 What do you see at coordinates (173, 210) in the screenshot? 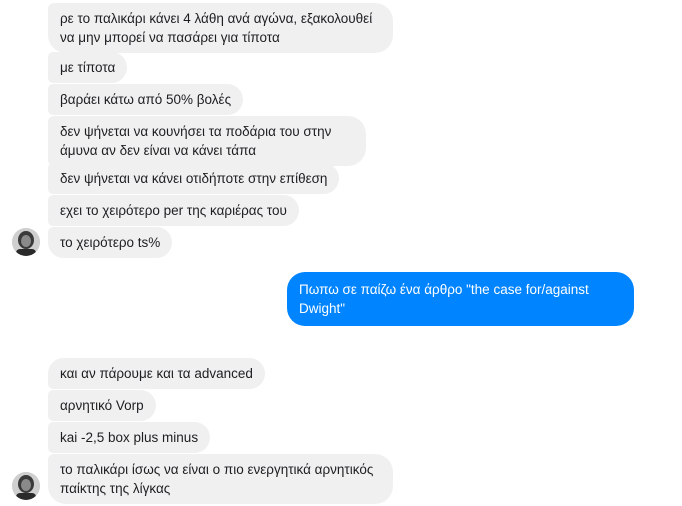
I see `incoming-message: εχει το χειρότερο per της καριέρας του` at bounding box center [173, 210].